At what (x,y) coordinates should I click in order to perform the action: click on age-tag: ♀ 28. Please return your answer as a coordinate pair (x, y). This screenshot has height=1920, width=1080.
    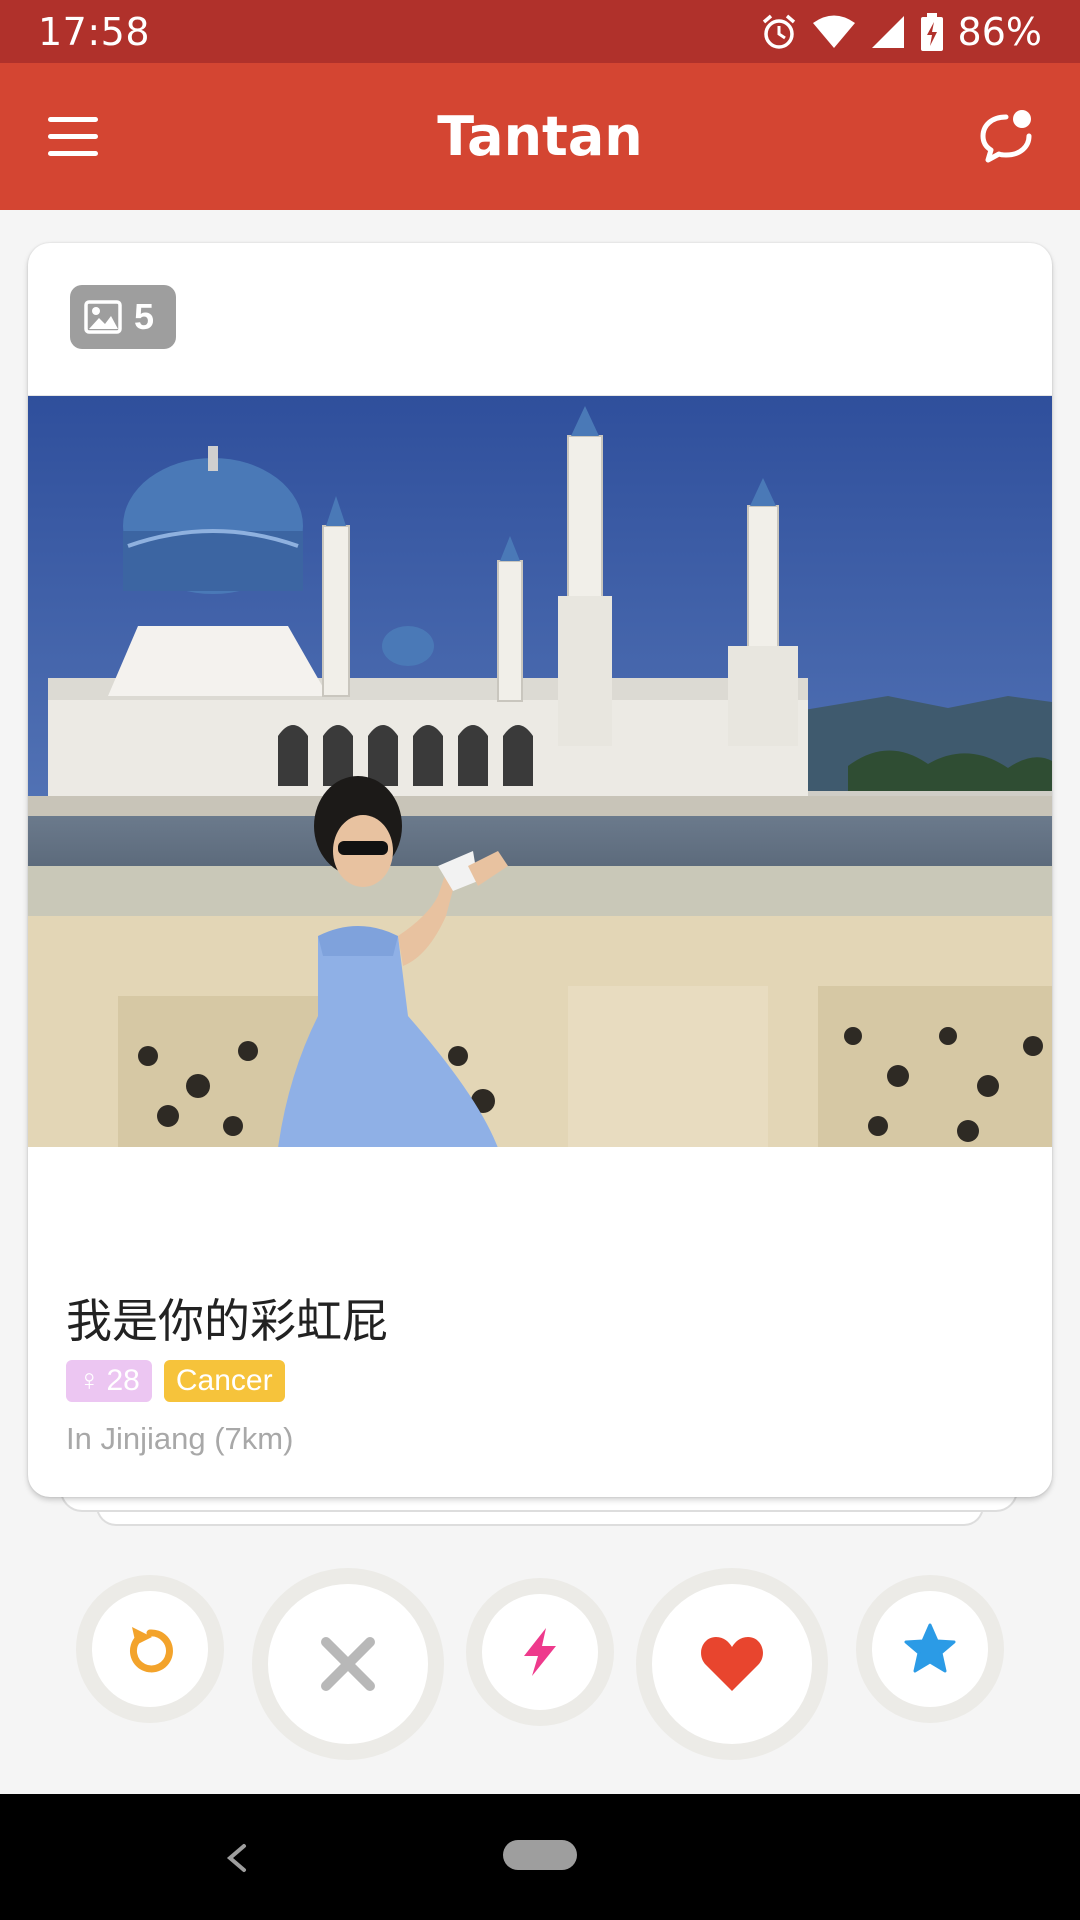
    Looking at the image, I should click on (109, 1381).